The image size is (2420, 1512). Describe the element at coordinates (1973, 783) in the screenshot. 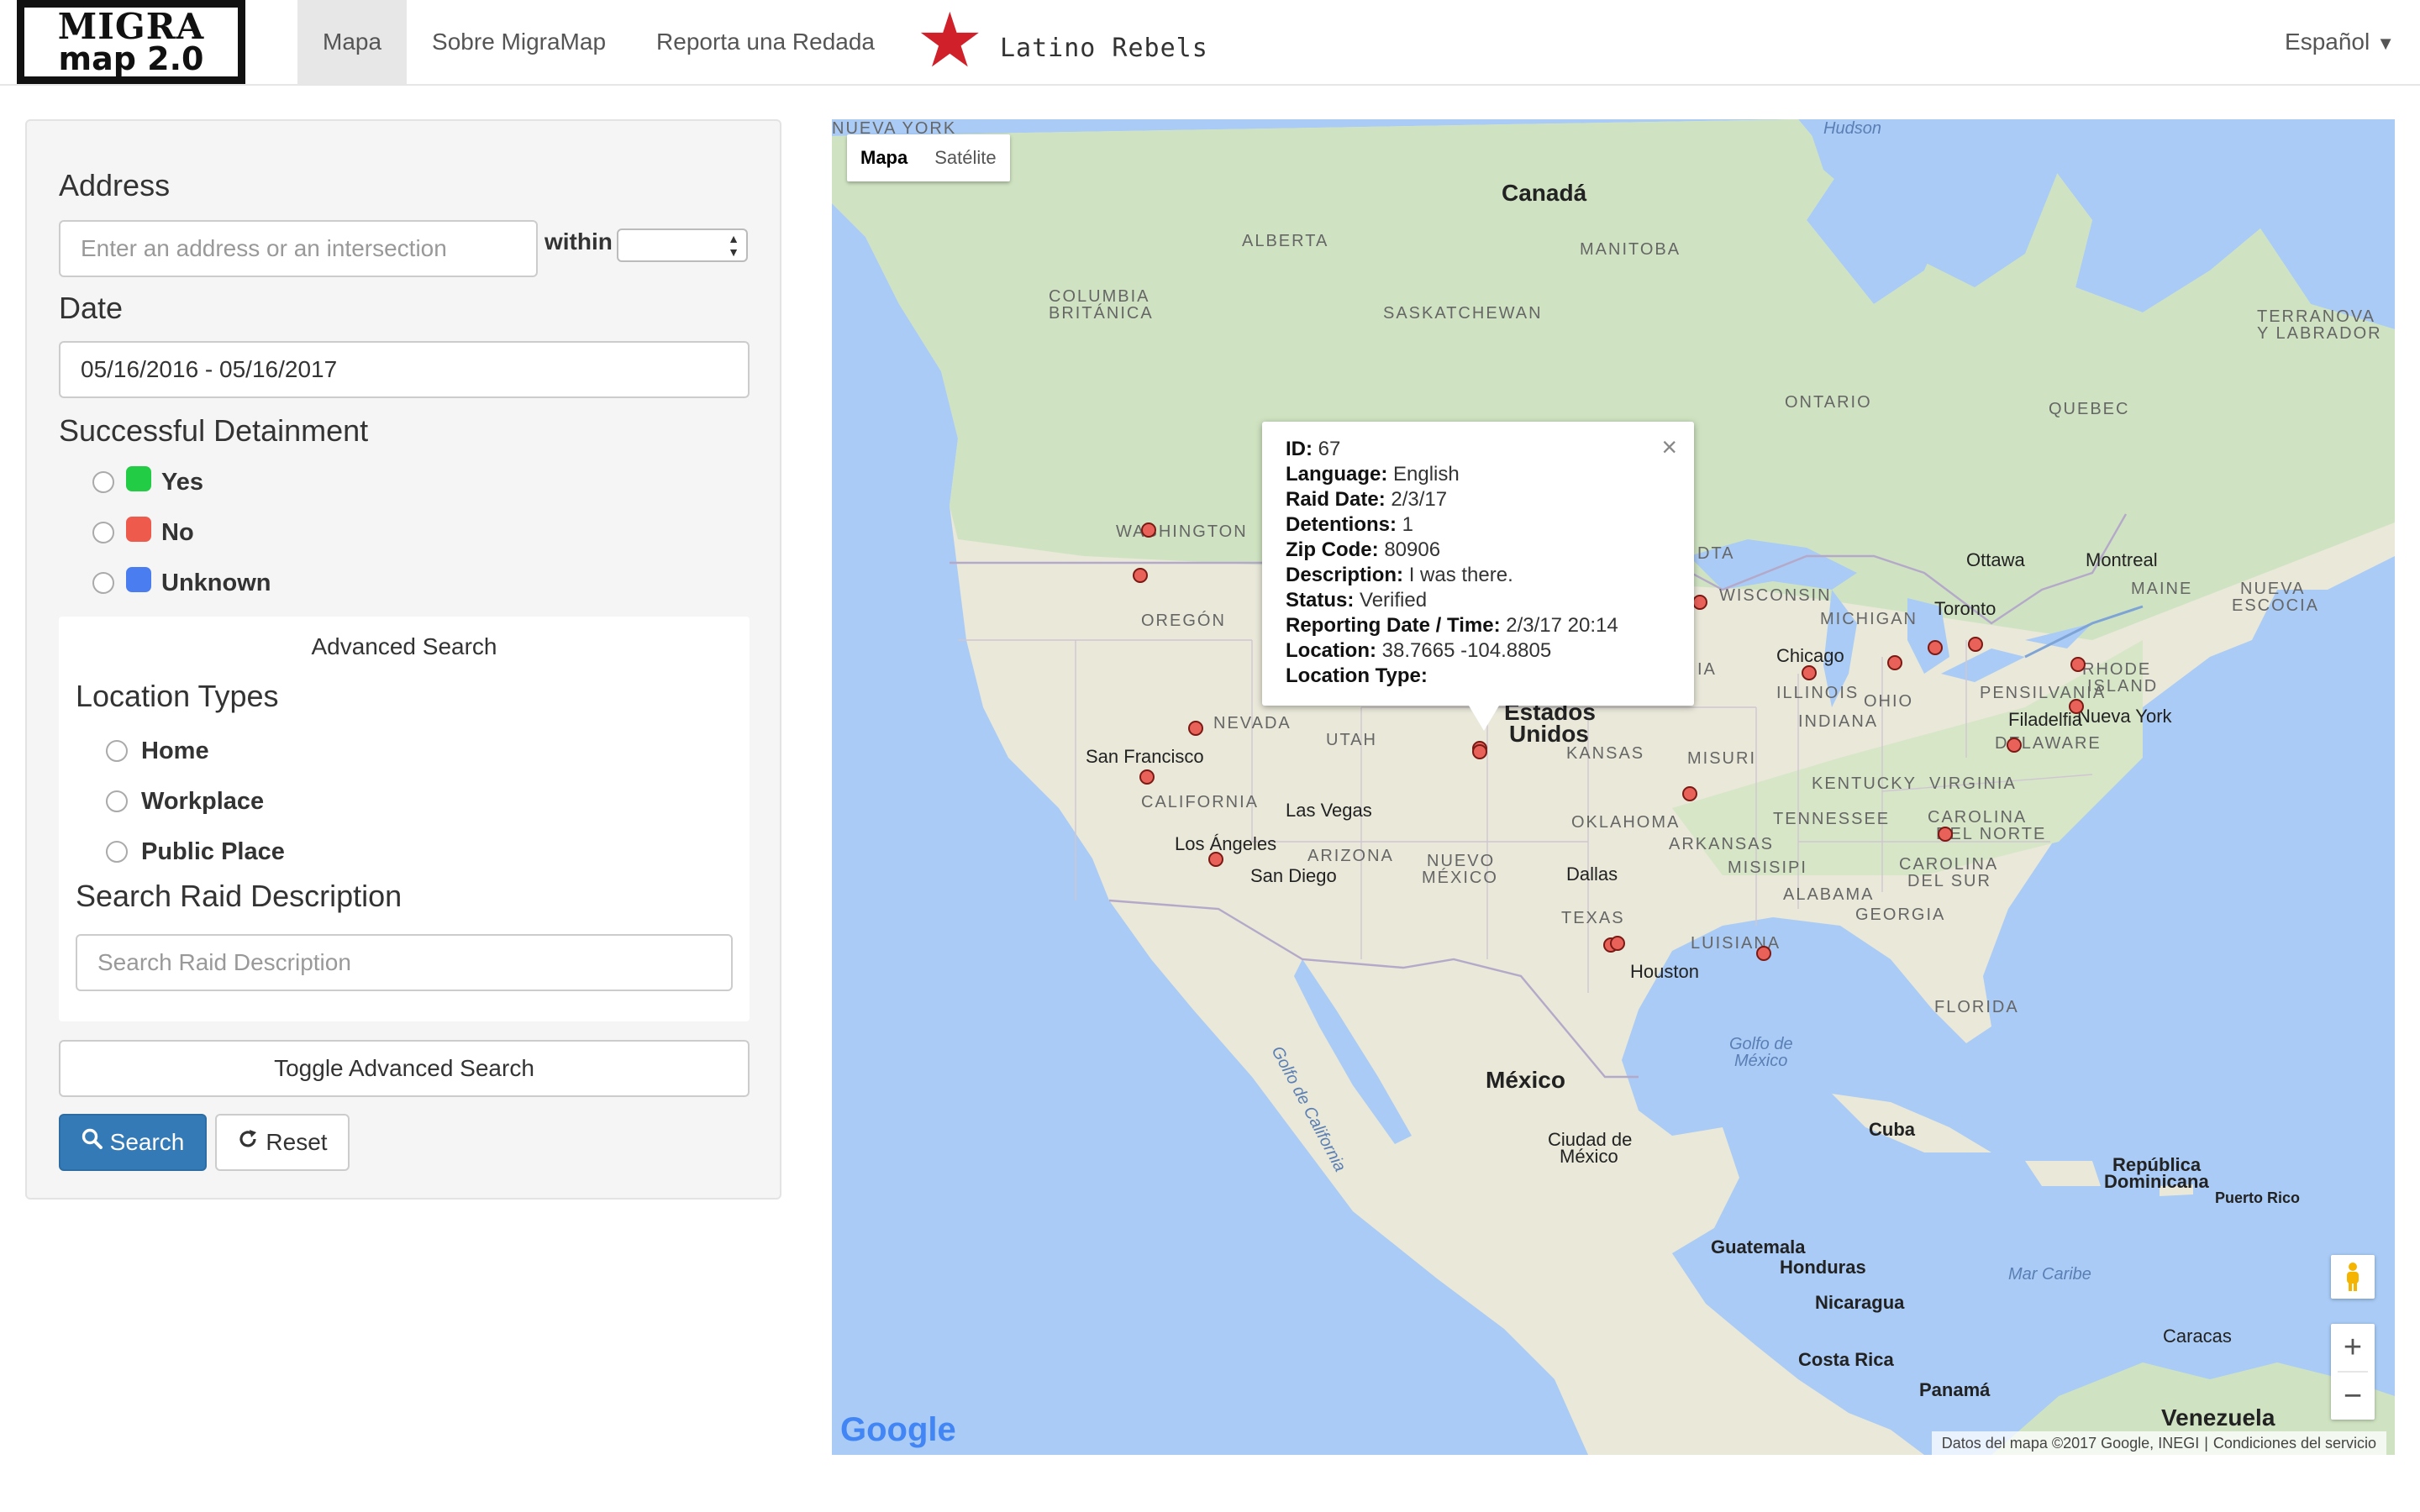

I see `map-label-virginia: VIRGINIA` at that location.